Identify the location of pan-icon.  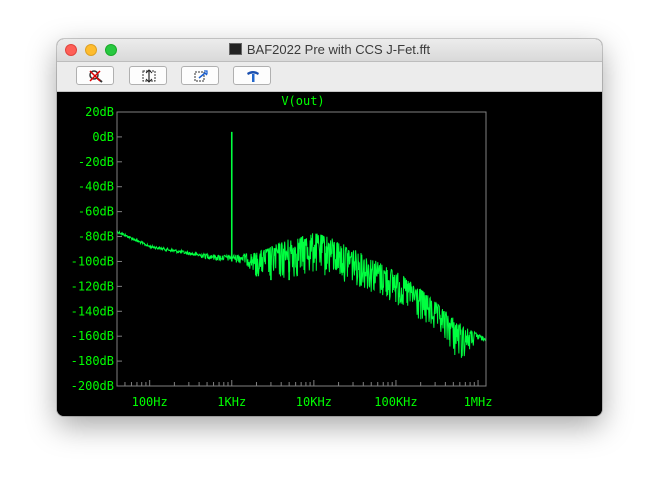
(201, 76).